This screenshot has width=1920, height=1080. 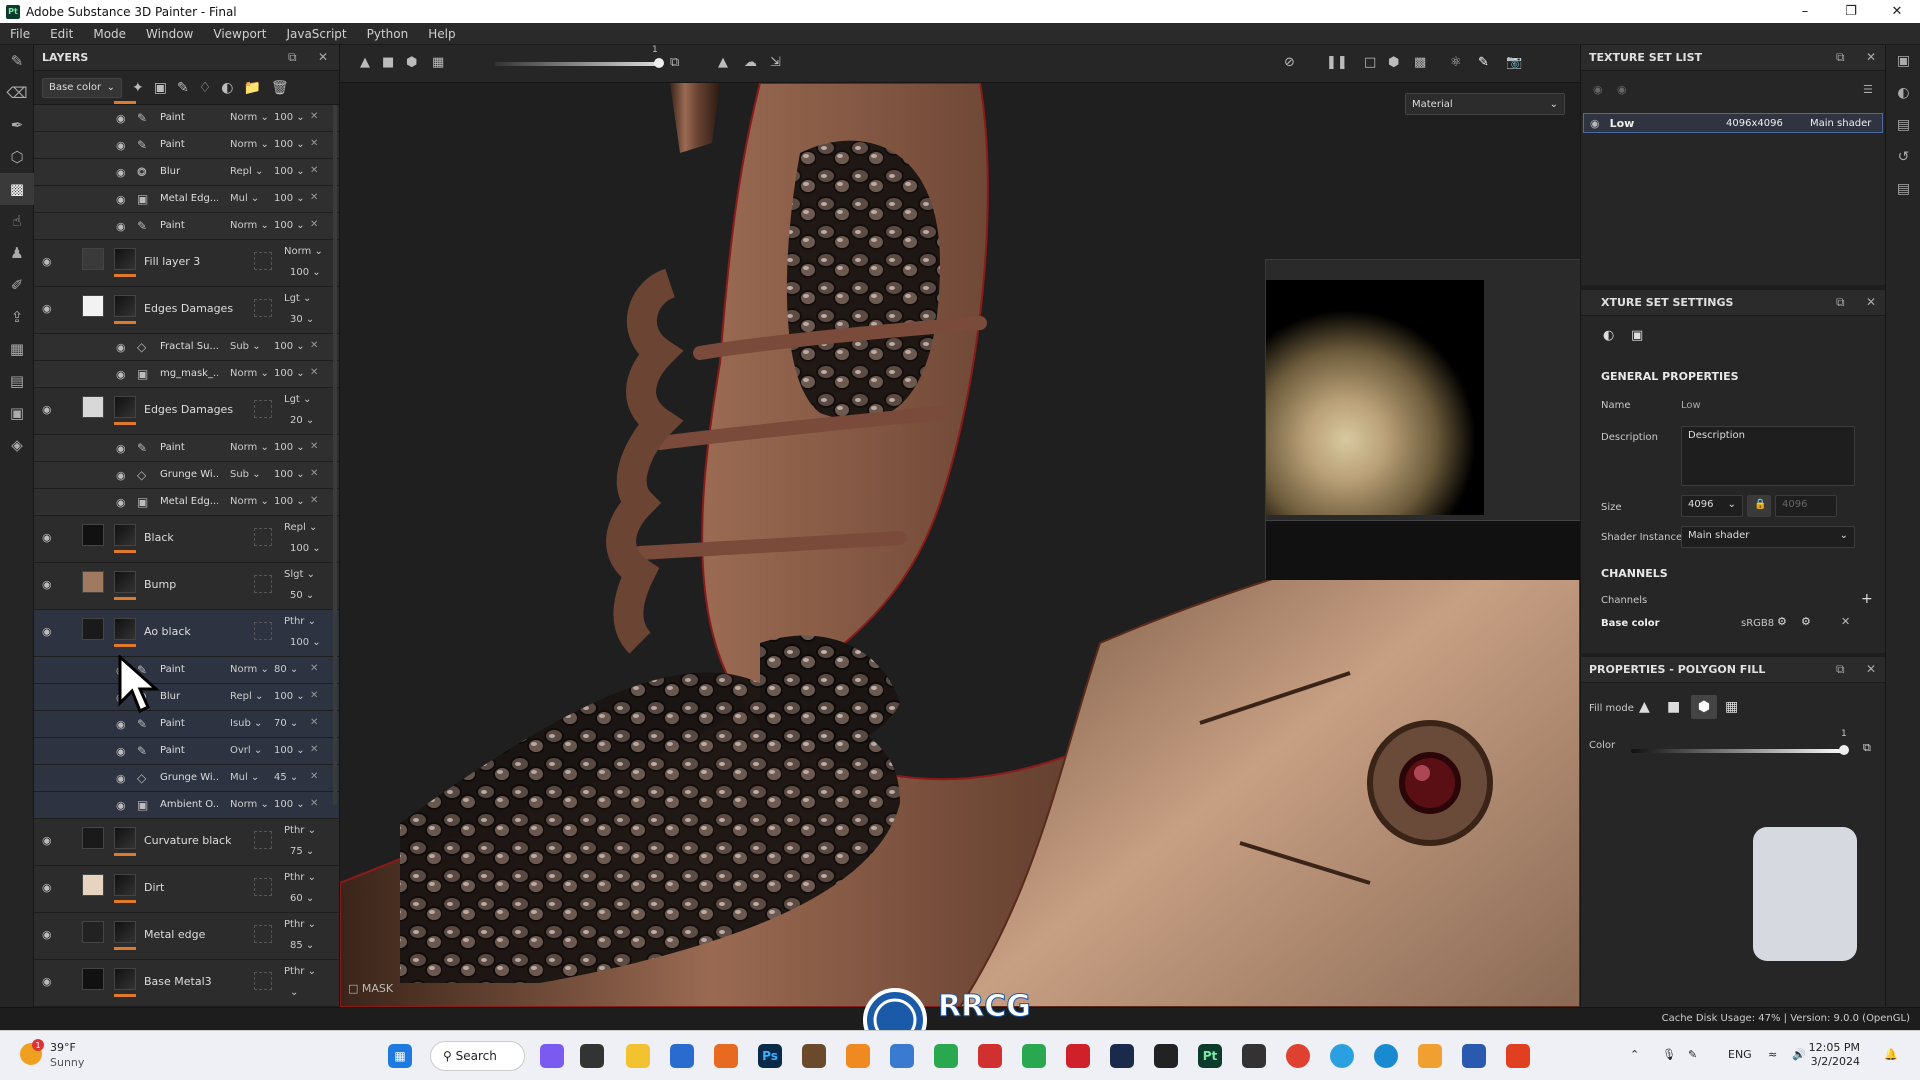 What do you see at coordinates (1704, 707) in the screenshot?
I see `object-mode-icon: ⬢` at bounding box center [1704, 707].